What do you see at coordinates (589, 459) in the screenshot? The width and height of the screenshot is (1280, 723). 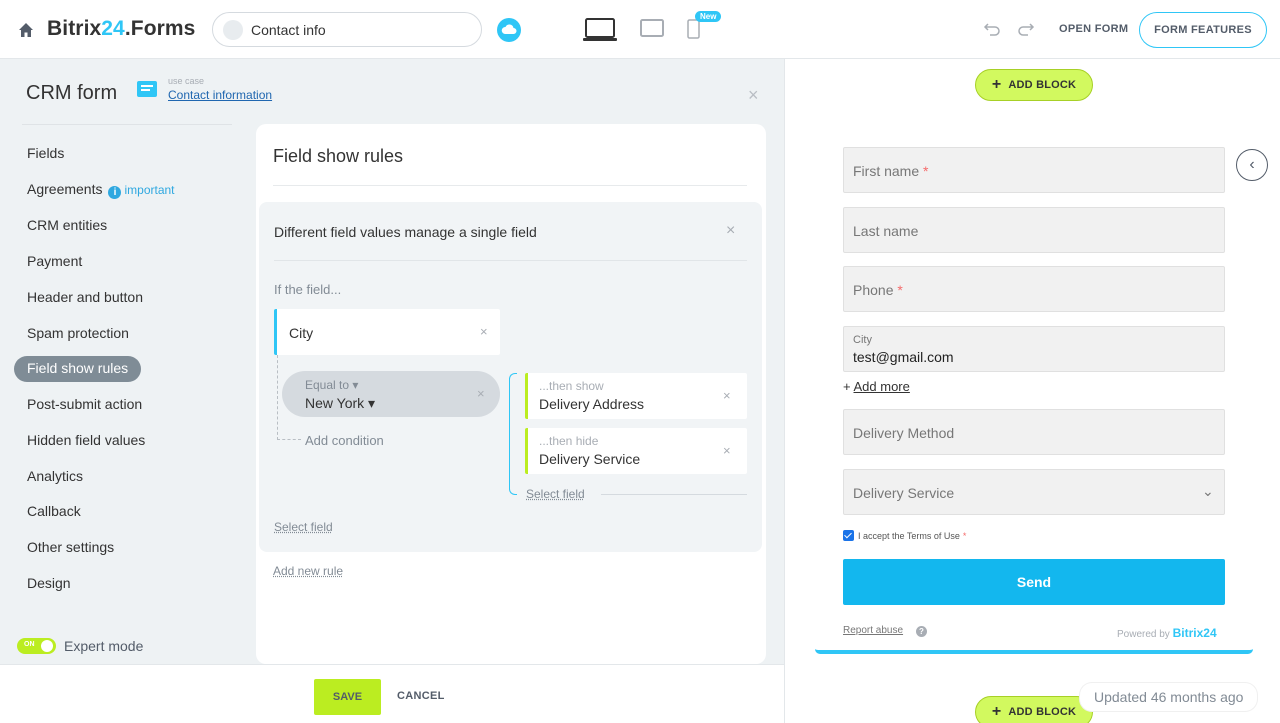 I see `action-field: Delivery Service` at bounding box center [589, 459].